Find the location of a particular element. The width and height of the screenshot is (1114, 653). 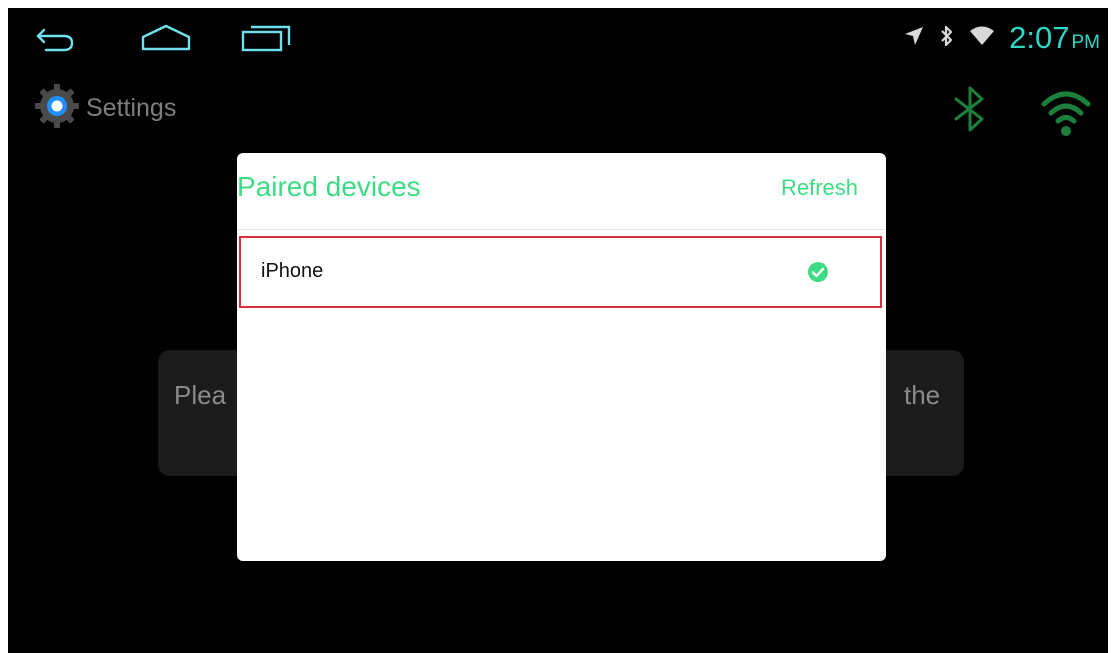

refresh-button: Refresh is located at coordinates (819, 188).